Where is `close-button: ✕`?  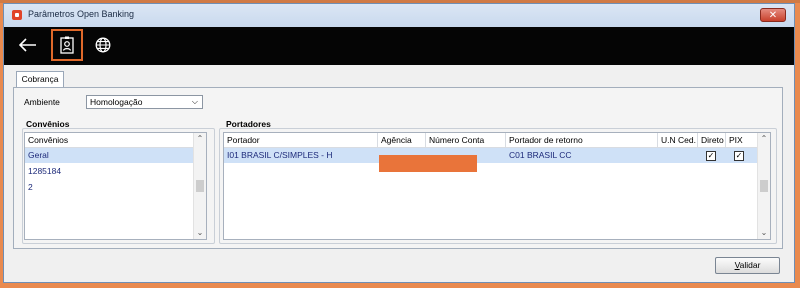 close-button: ✕ is located at coordinates (773, 15).